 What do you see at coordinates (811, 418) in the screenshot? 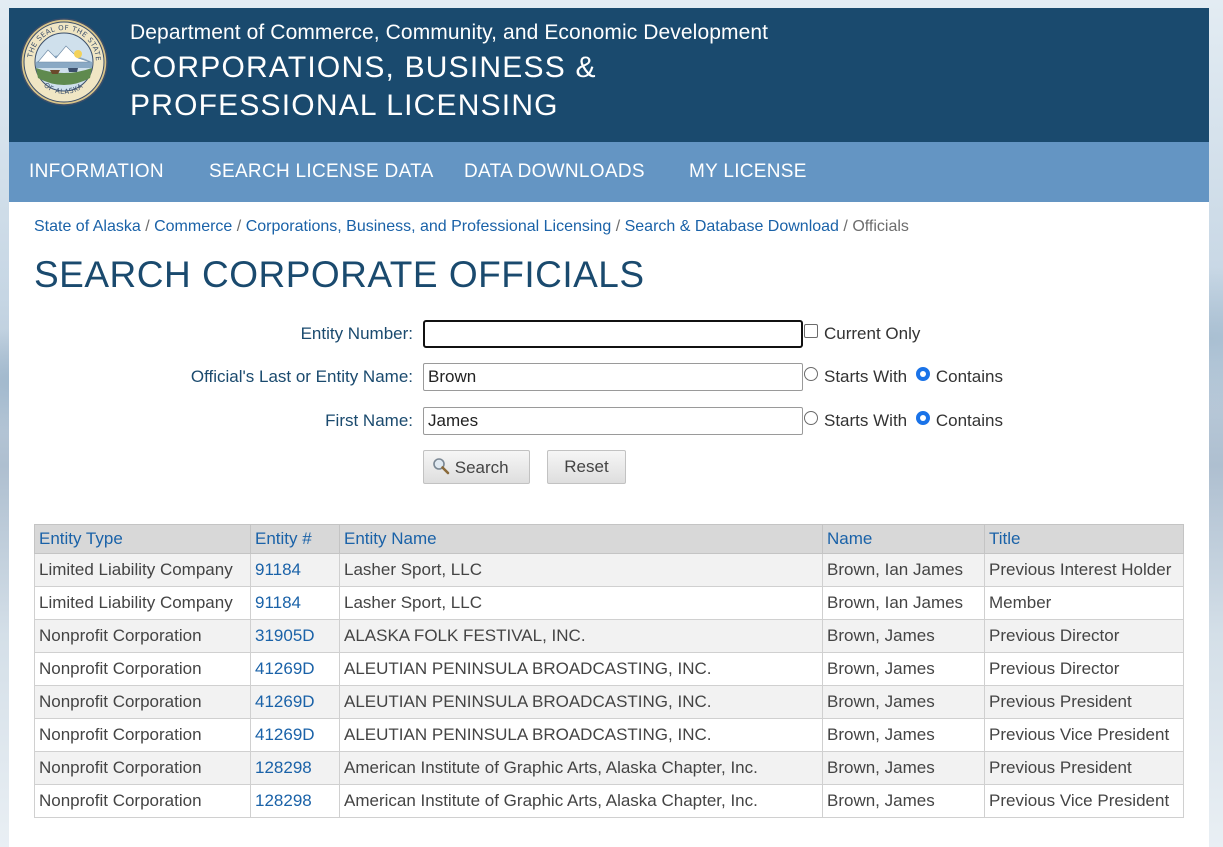
I see `first-name-starts-with-radio` at bounding box center [811, 418].